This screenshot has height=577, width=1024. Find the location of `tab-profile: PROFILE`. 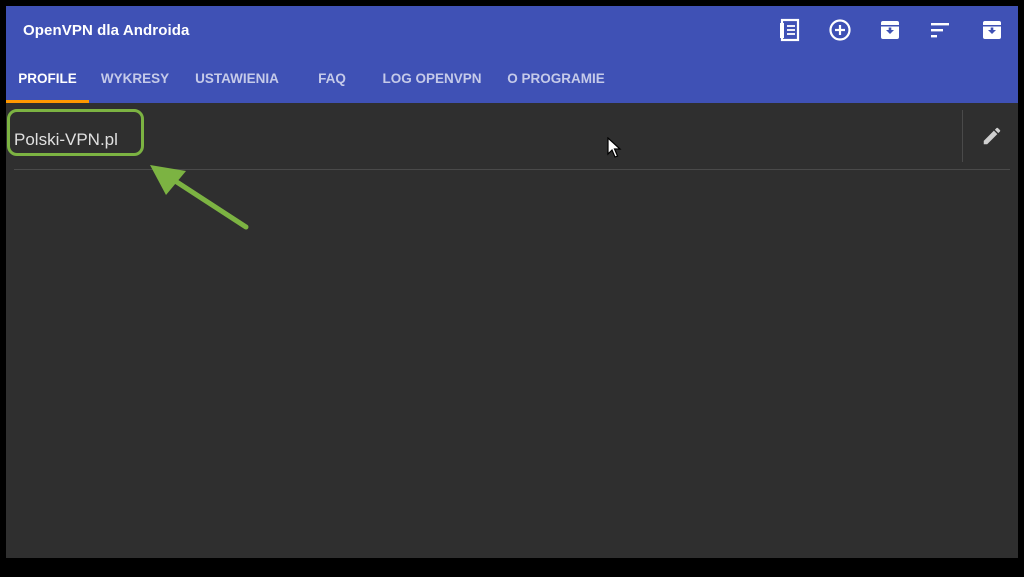

tab-profile: PROFILE is located at coordinates (47, 84).